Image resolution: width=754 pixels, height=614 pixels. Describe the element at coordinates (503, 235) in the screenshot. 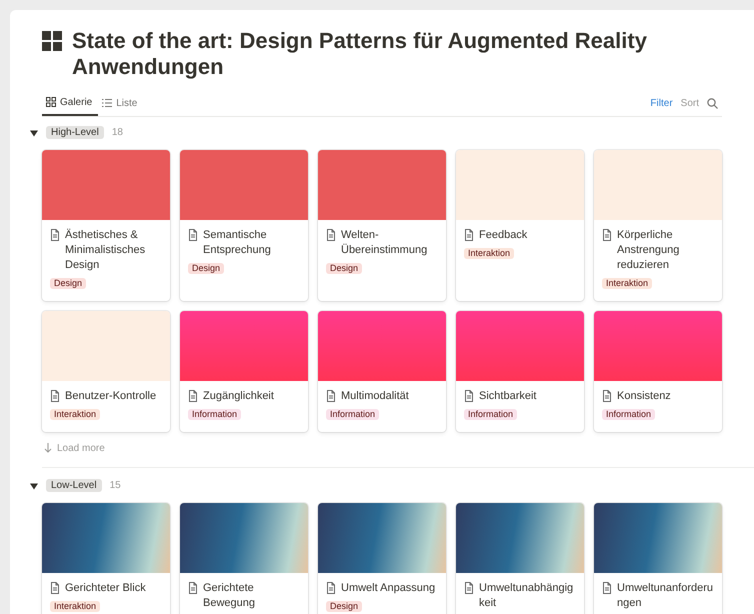

I see `card-title: Feedback` at that location.